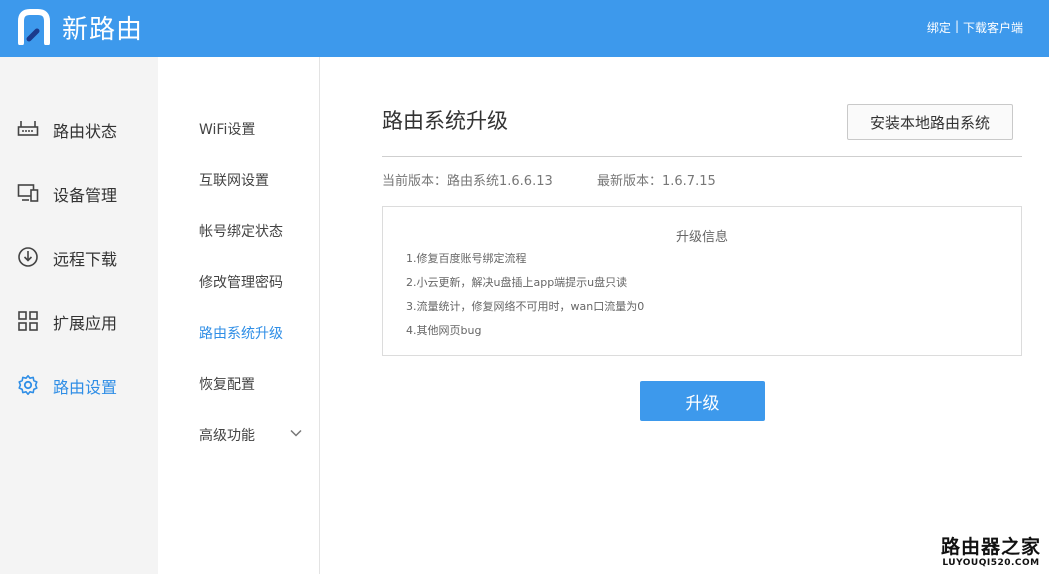  I want to click on sidebar-item-router-status: 路由状态, so click(79, 128).